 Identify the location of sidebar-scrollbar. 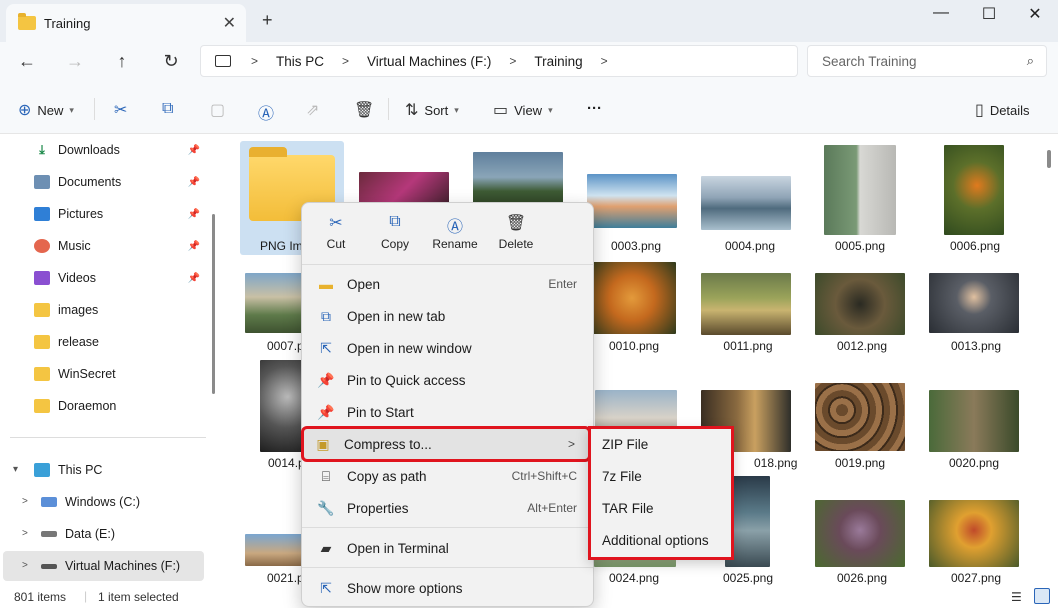
(213, 304).